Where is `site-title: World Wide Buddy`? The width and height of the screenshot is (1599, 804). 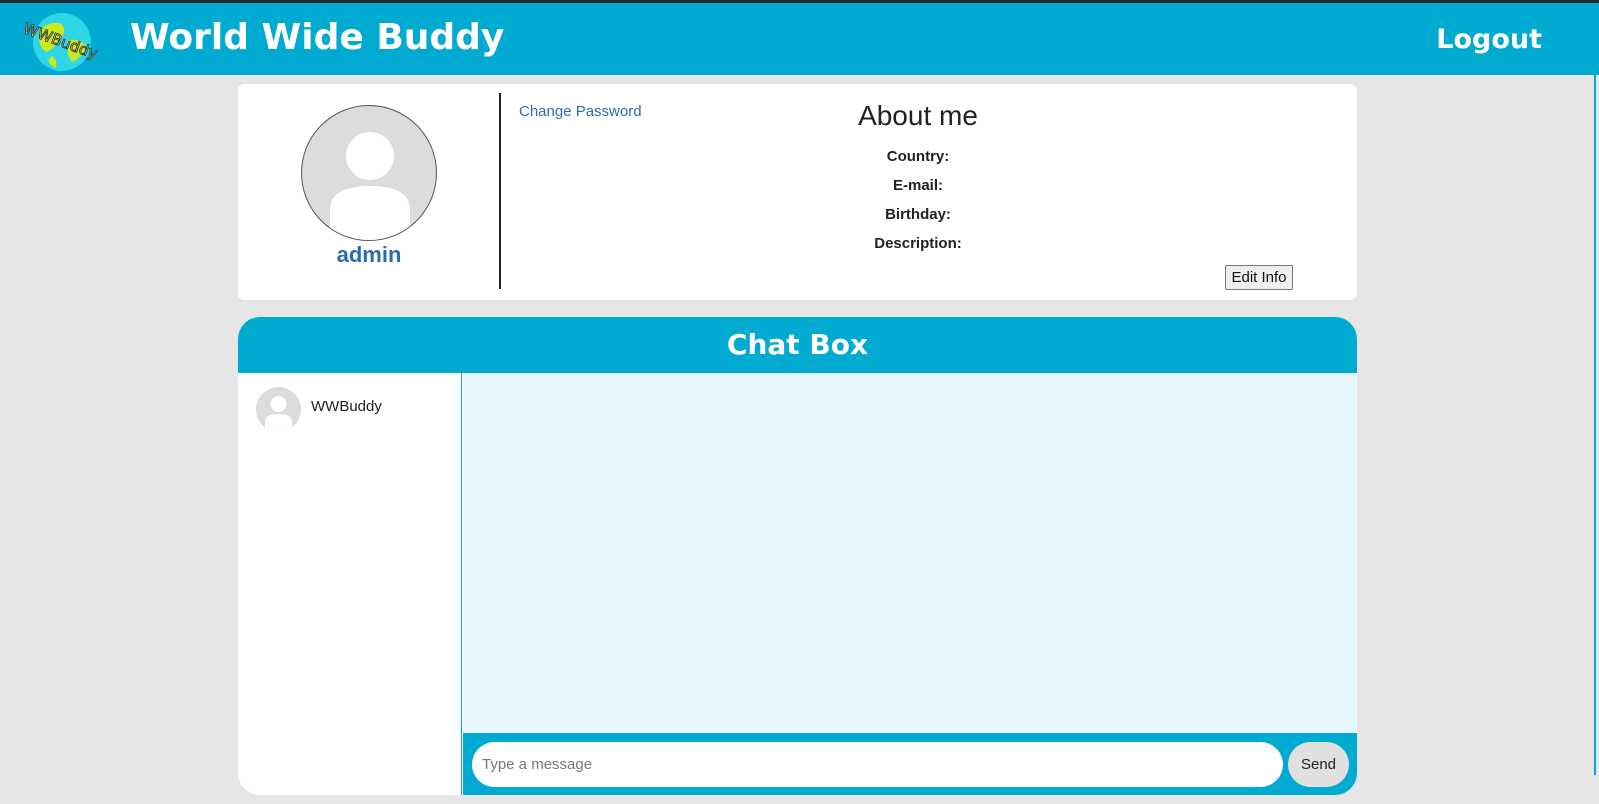
site-title: World Wide Buddy is located at coordinates (317, 37).